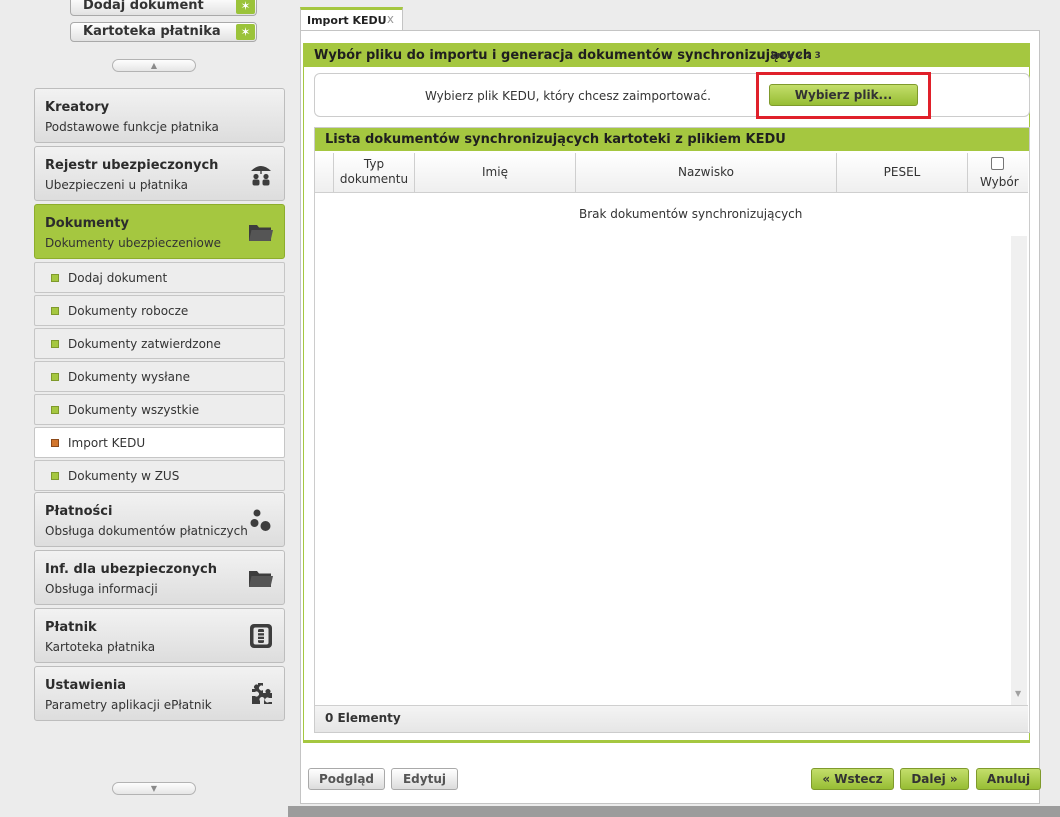 Image resolution: width=1060 pixels, height=817 pixels. Describe the element at coordinates (134, 410) in the screenshot. I see `sidebar-item-label: Dokumenty wszystkie` at that location.